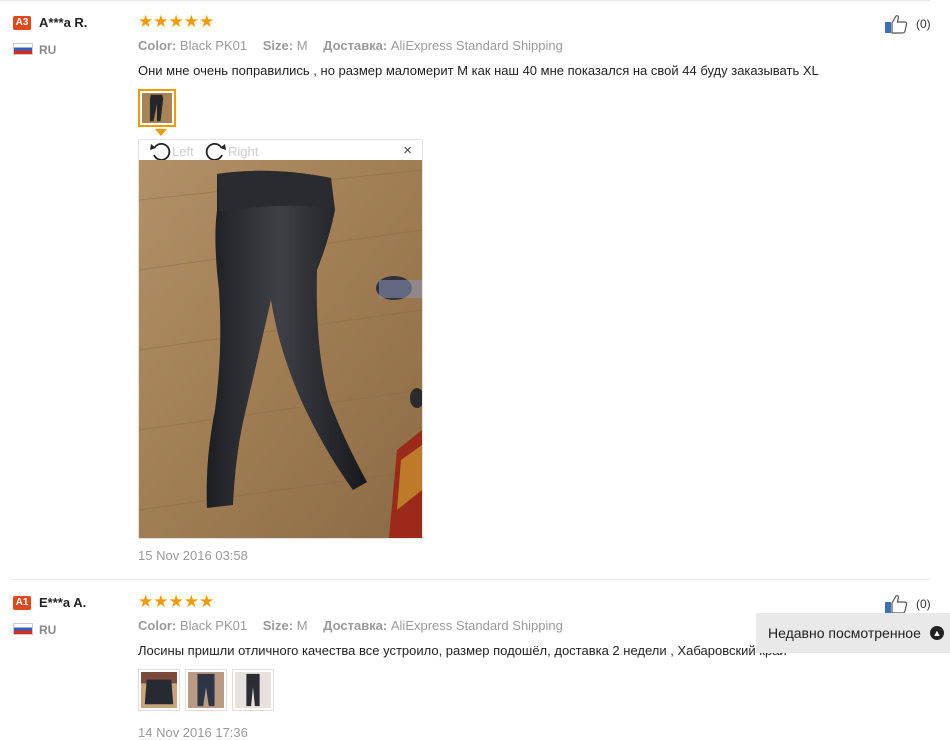 This screenshot has height=740, width=950. Describe the element at coordinates (407, 150) in the screenshot. I see `close-icon: ×` at that location.